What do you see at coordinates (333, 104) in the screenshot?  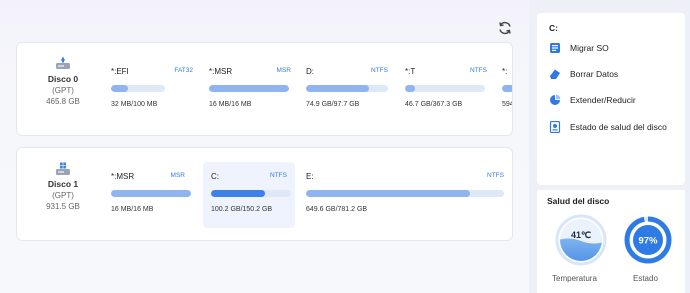 I see `partition-usage: 74.9 GB/97.7 GB` at bounding box center [333, 104].